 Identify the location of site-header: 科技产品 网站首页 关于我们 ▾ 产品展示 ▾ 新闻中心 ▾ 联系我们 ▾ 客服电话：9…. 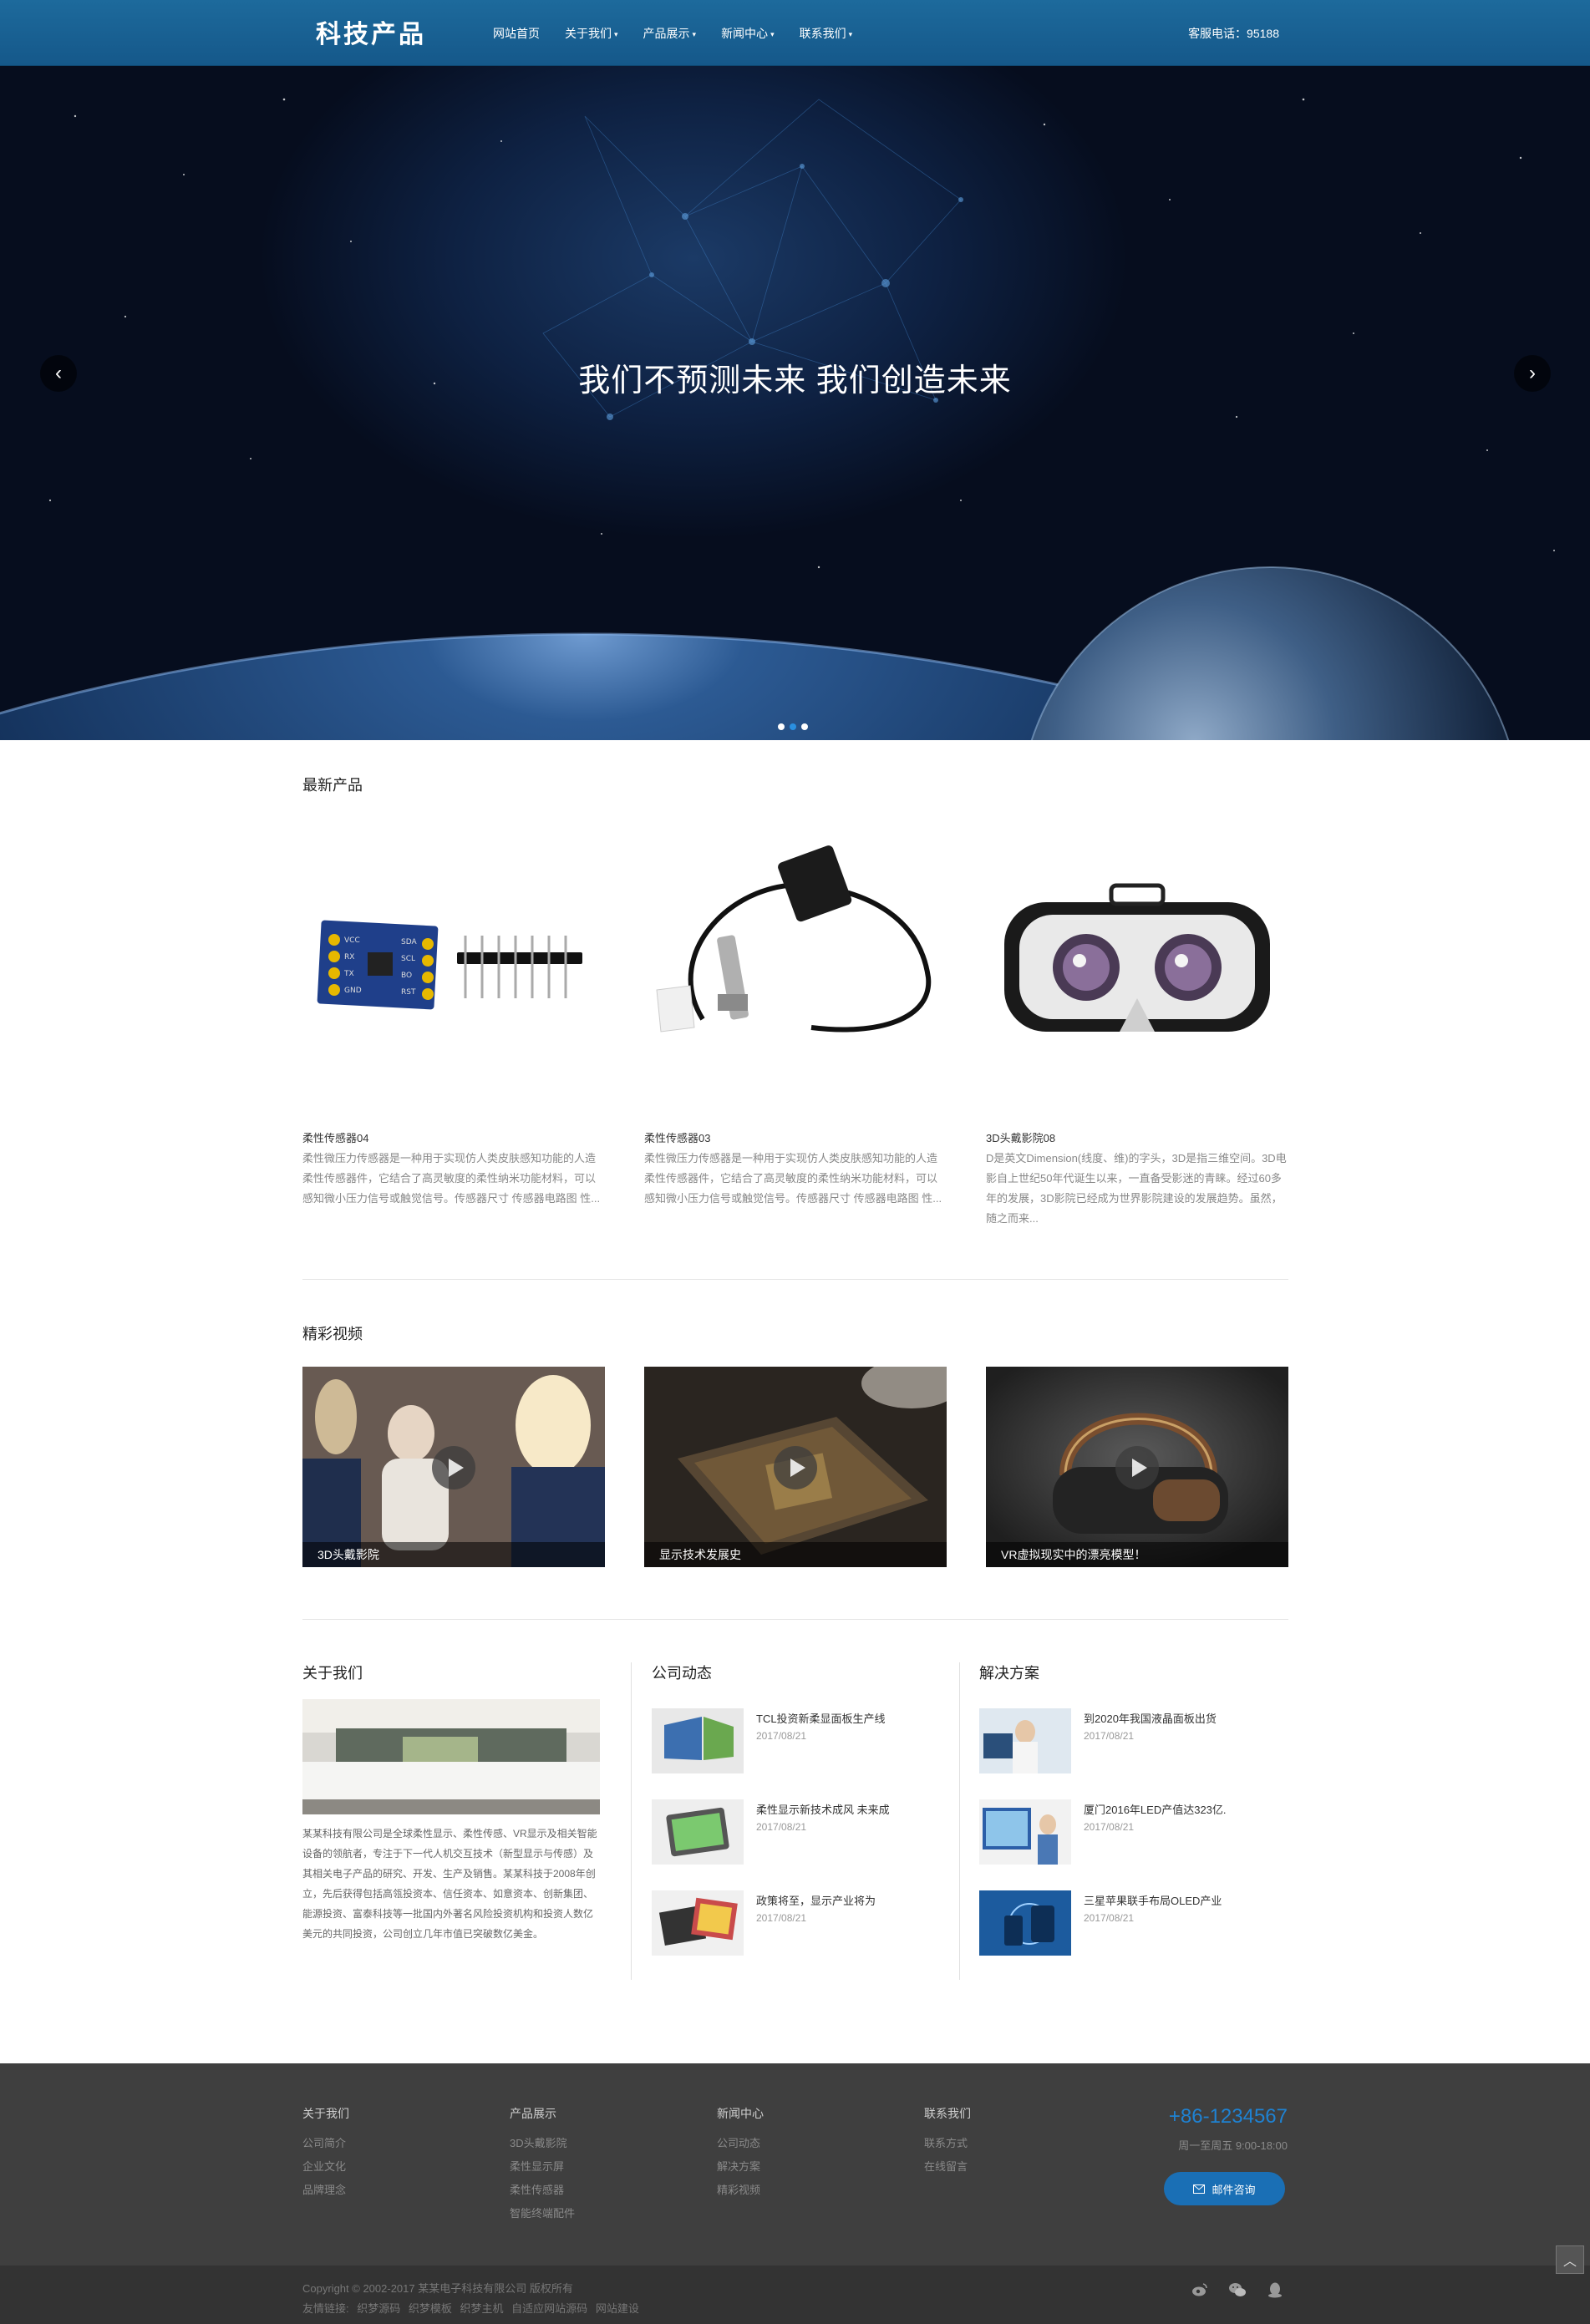
(795, 33).